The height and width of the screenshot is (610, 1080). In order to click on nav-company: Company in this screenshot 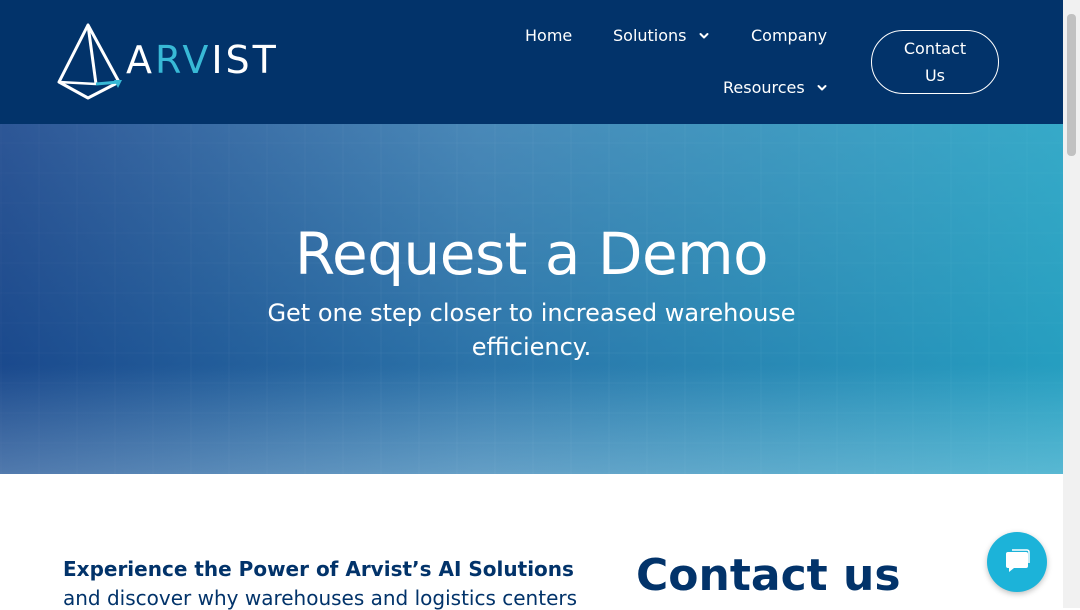, I will do `click(789, 35)`.